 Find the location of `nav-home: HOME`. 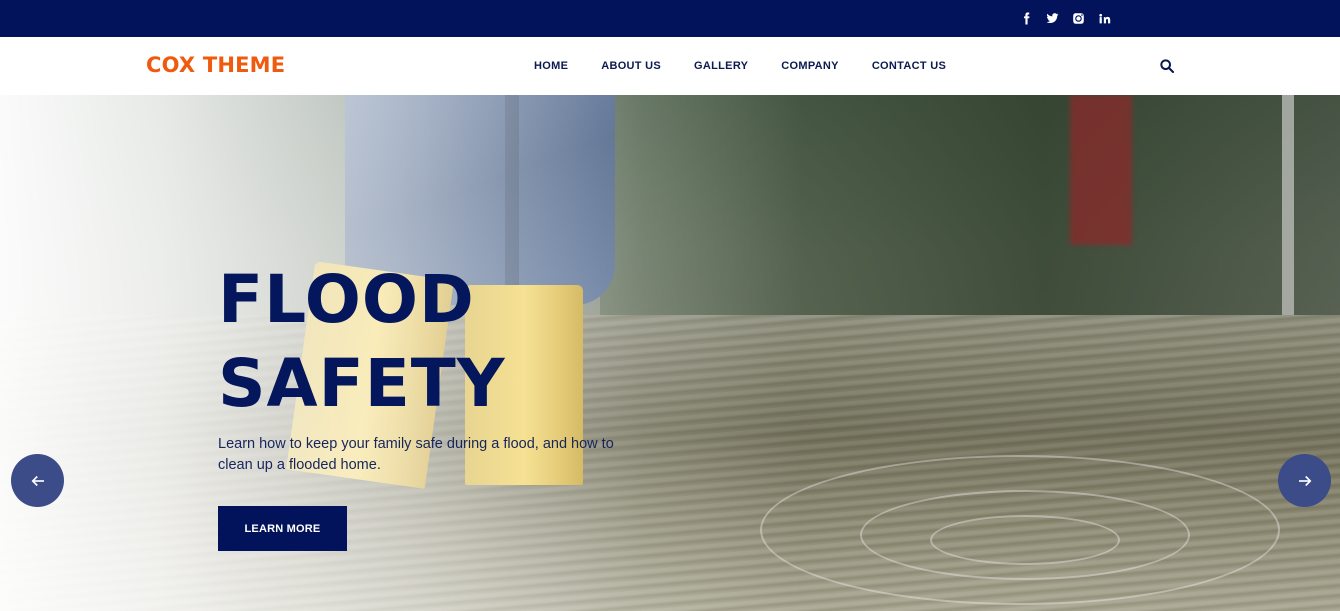

nav-home: HOME is located at coordinates (551, 66).